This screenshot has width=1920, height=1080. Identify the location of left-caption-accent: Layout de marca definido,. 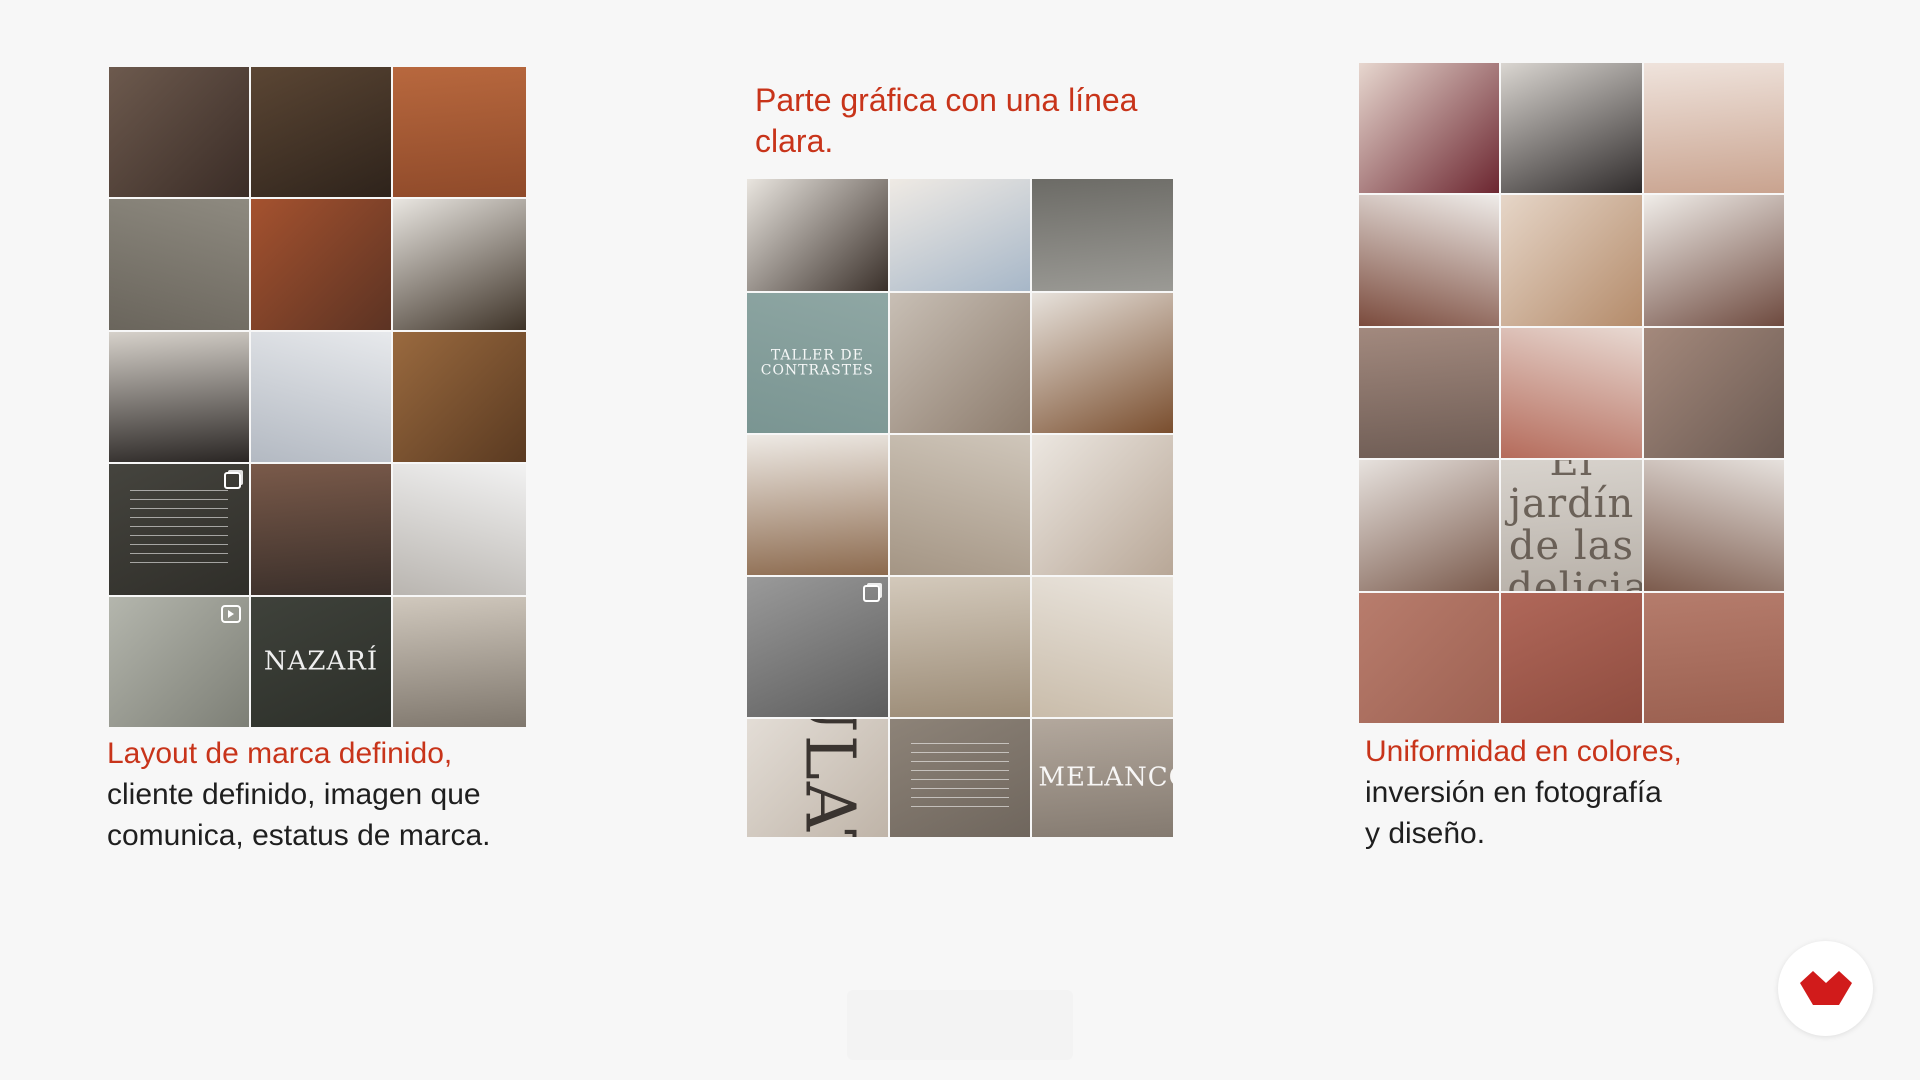
(280, 753).